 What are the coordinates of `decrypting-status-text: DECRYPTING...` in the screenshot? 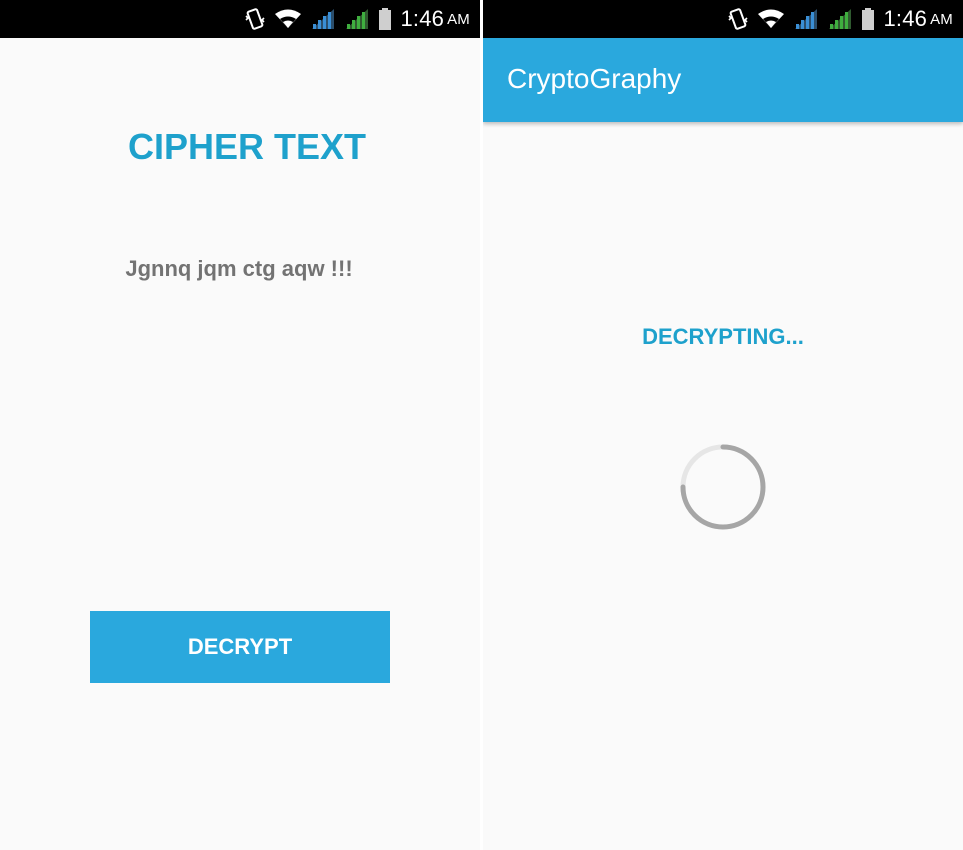 It's located at (723, 336).